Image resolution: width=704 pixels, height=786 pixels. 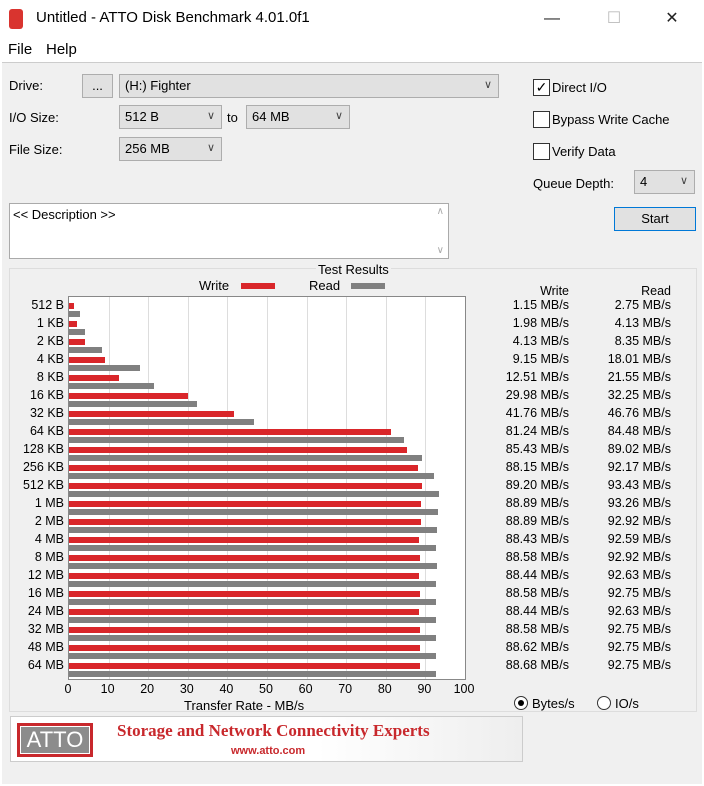 I want to click on read-value: 4.13 MB/s, so click(x=642, y=323).